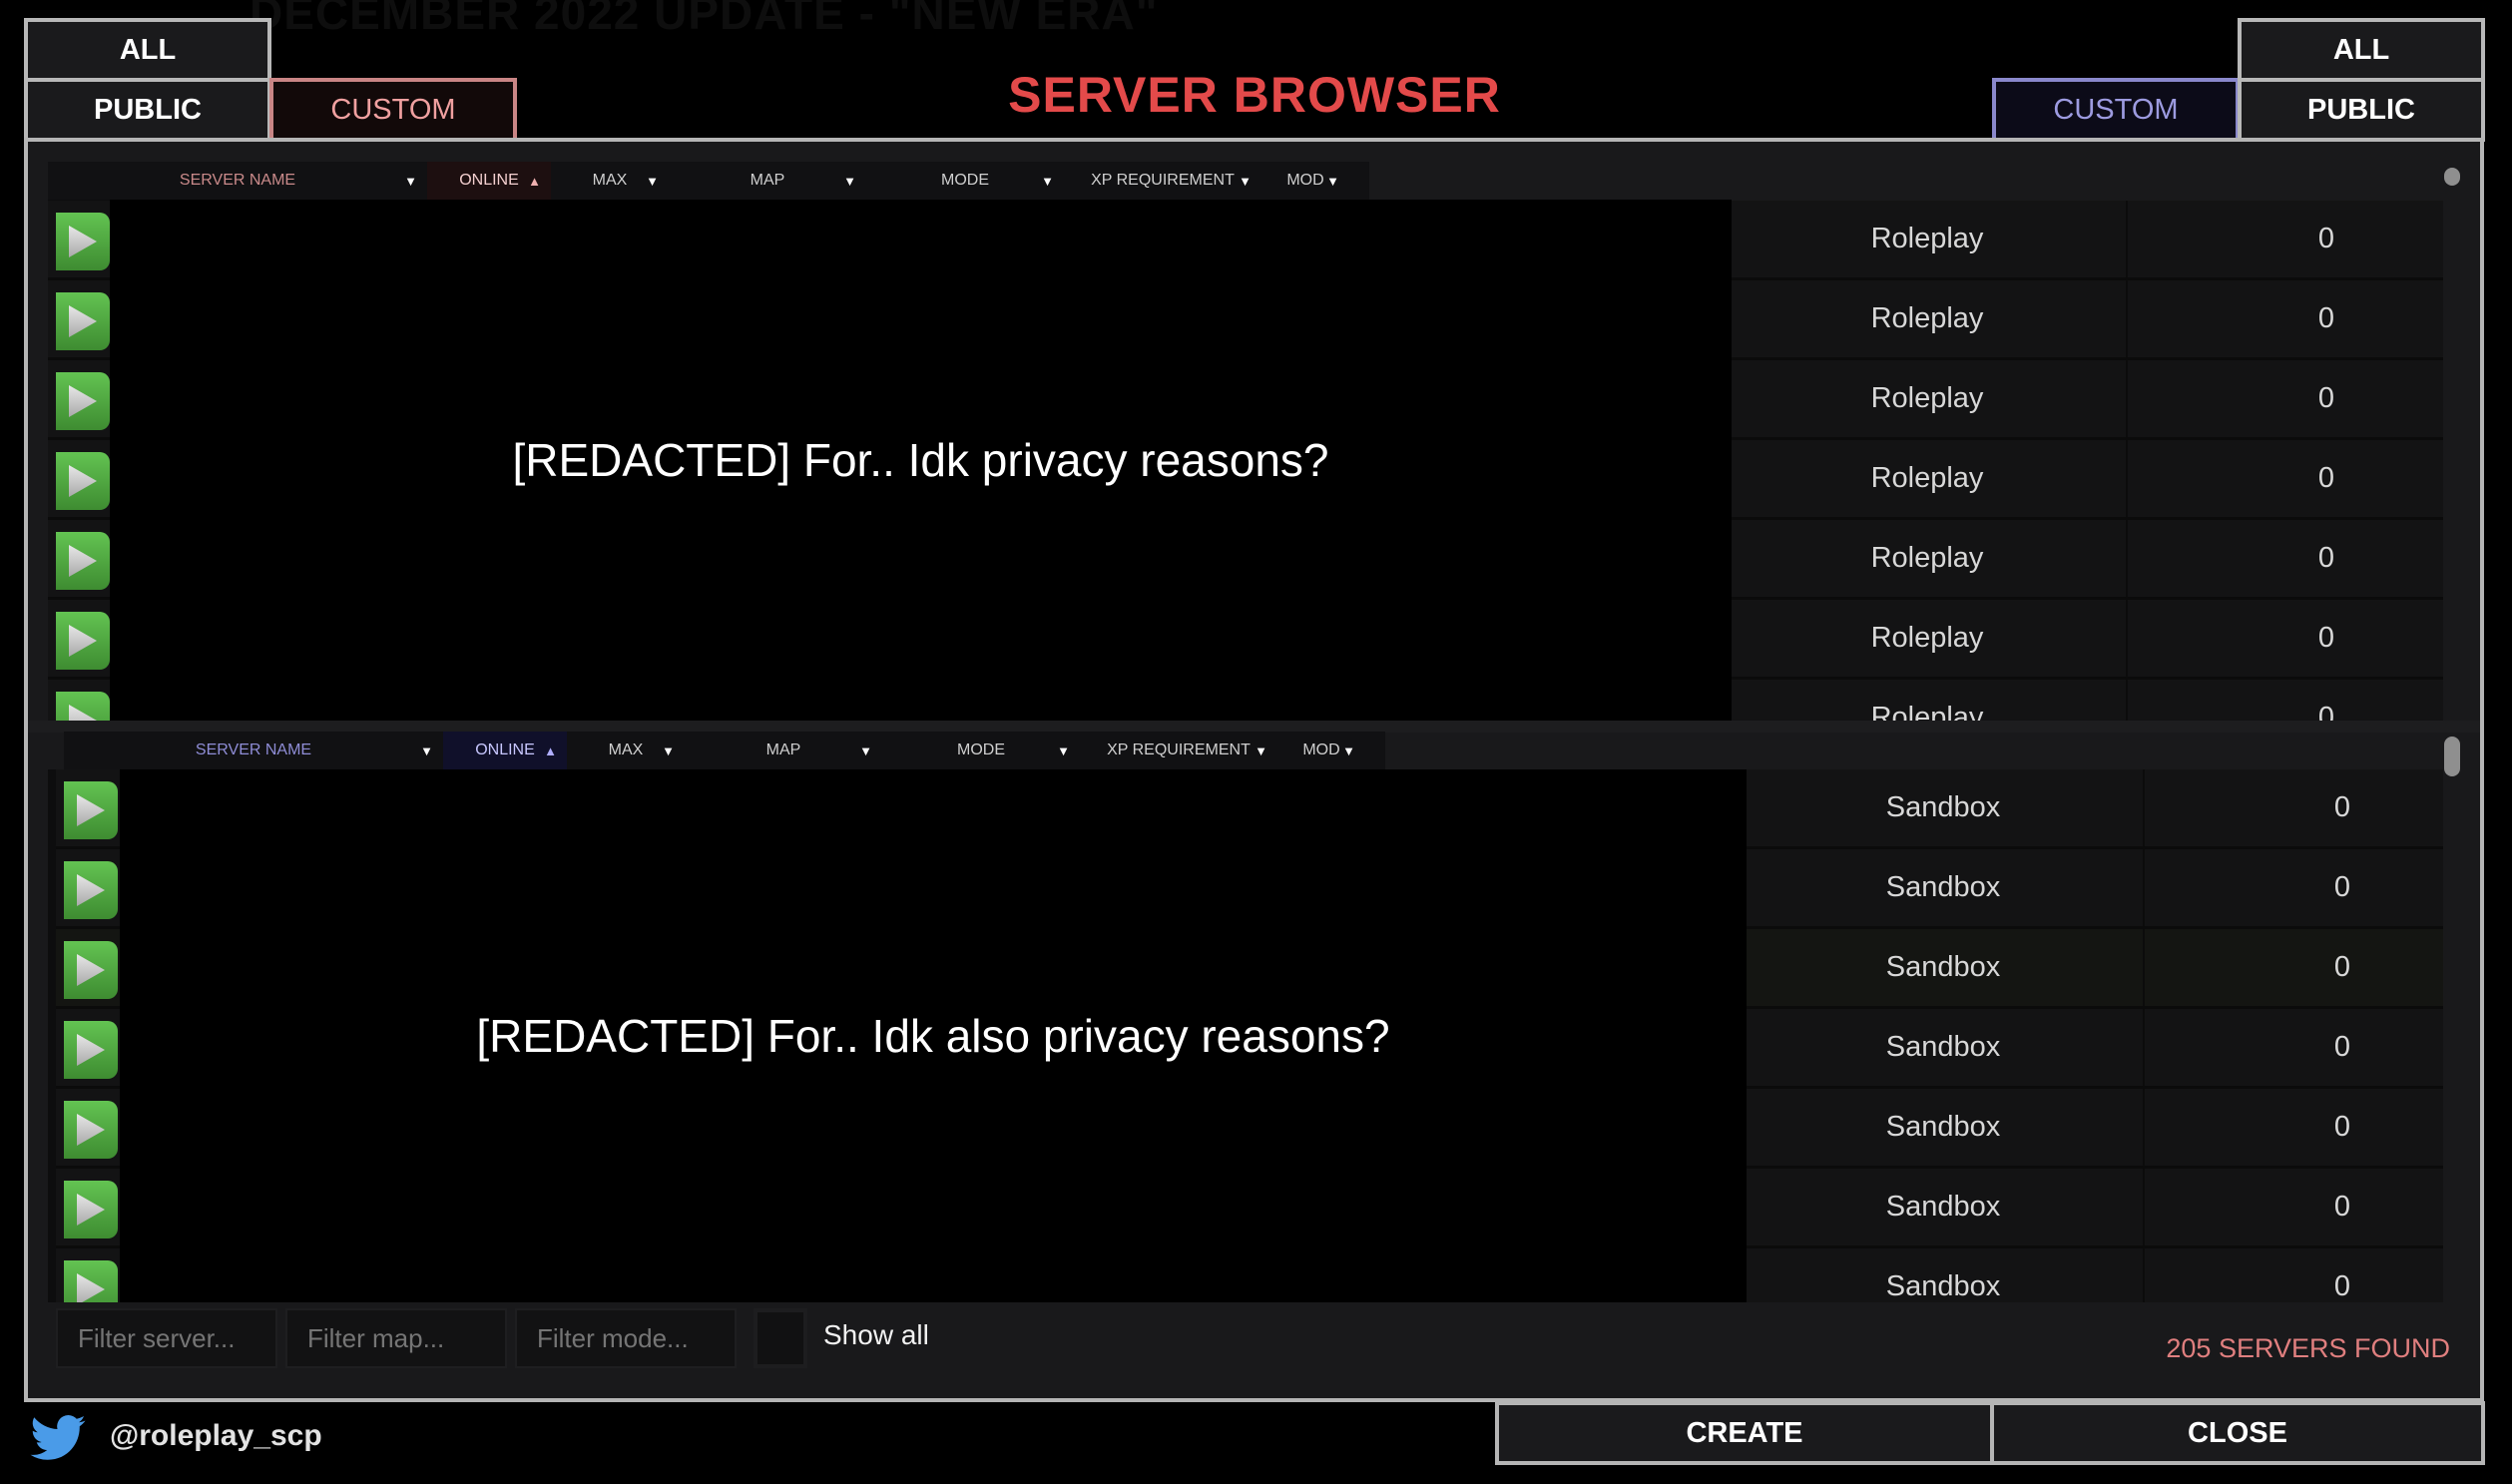 Image resolution: width=2512 pixels, height=1484 pixels. Describe the element at coordinates (166, 1338) in the screenshot. I see `filter-server-input` at that location.